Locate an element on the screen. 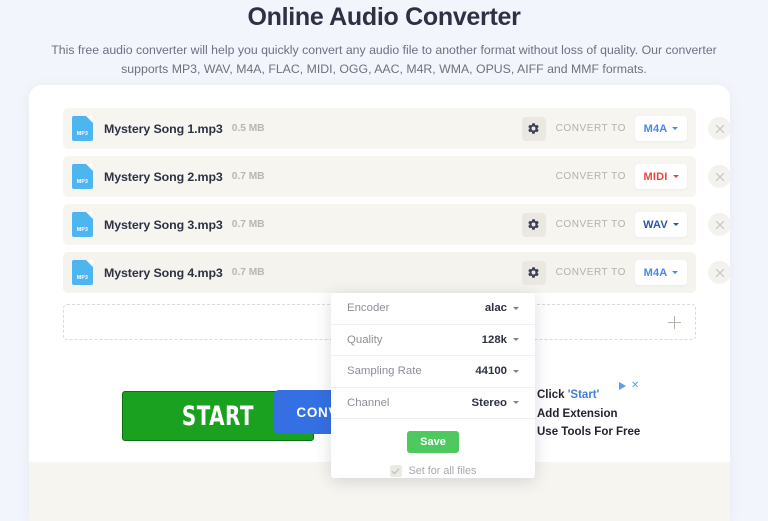  ad-line-2: Add Extension is located at coordinates (577, 413).